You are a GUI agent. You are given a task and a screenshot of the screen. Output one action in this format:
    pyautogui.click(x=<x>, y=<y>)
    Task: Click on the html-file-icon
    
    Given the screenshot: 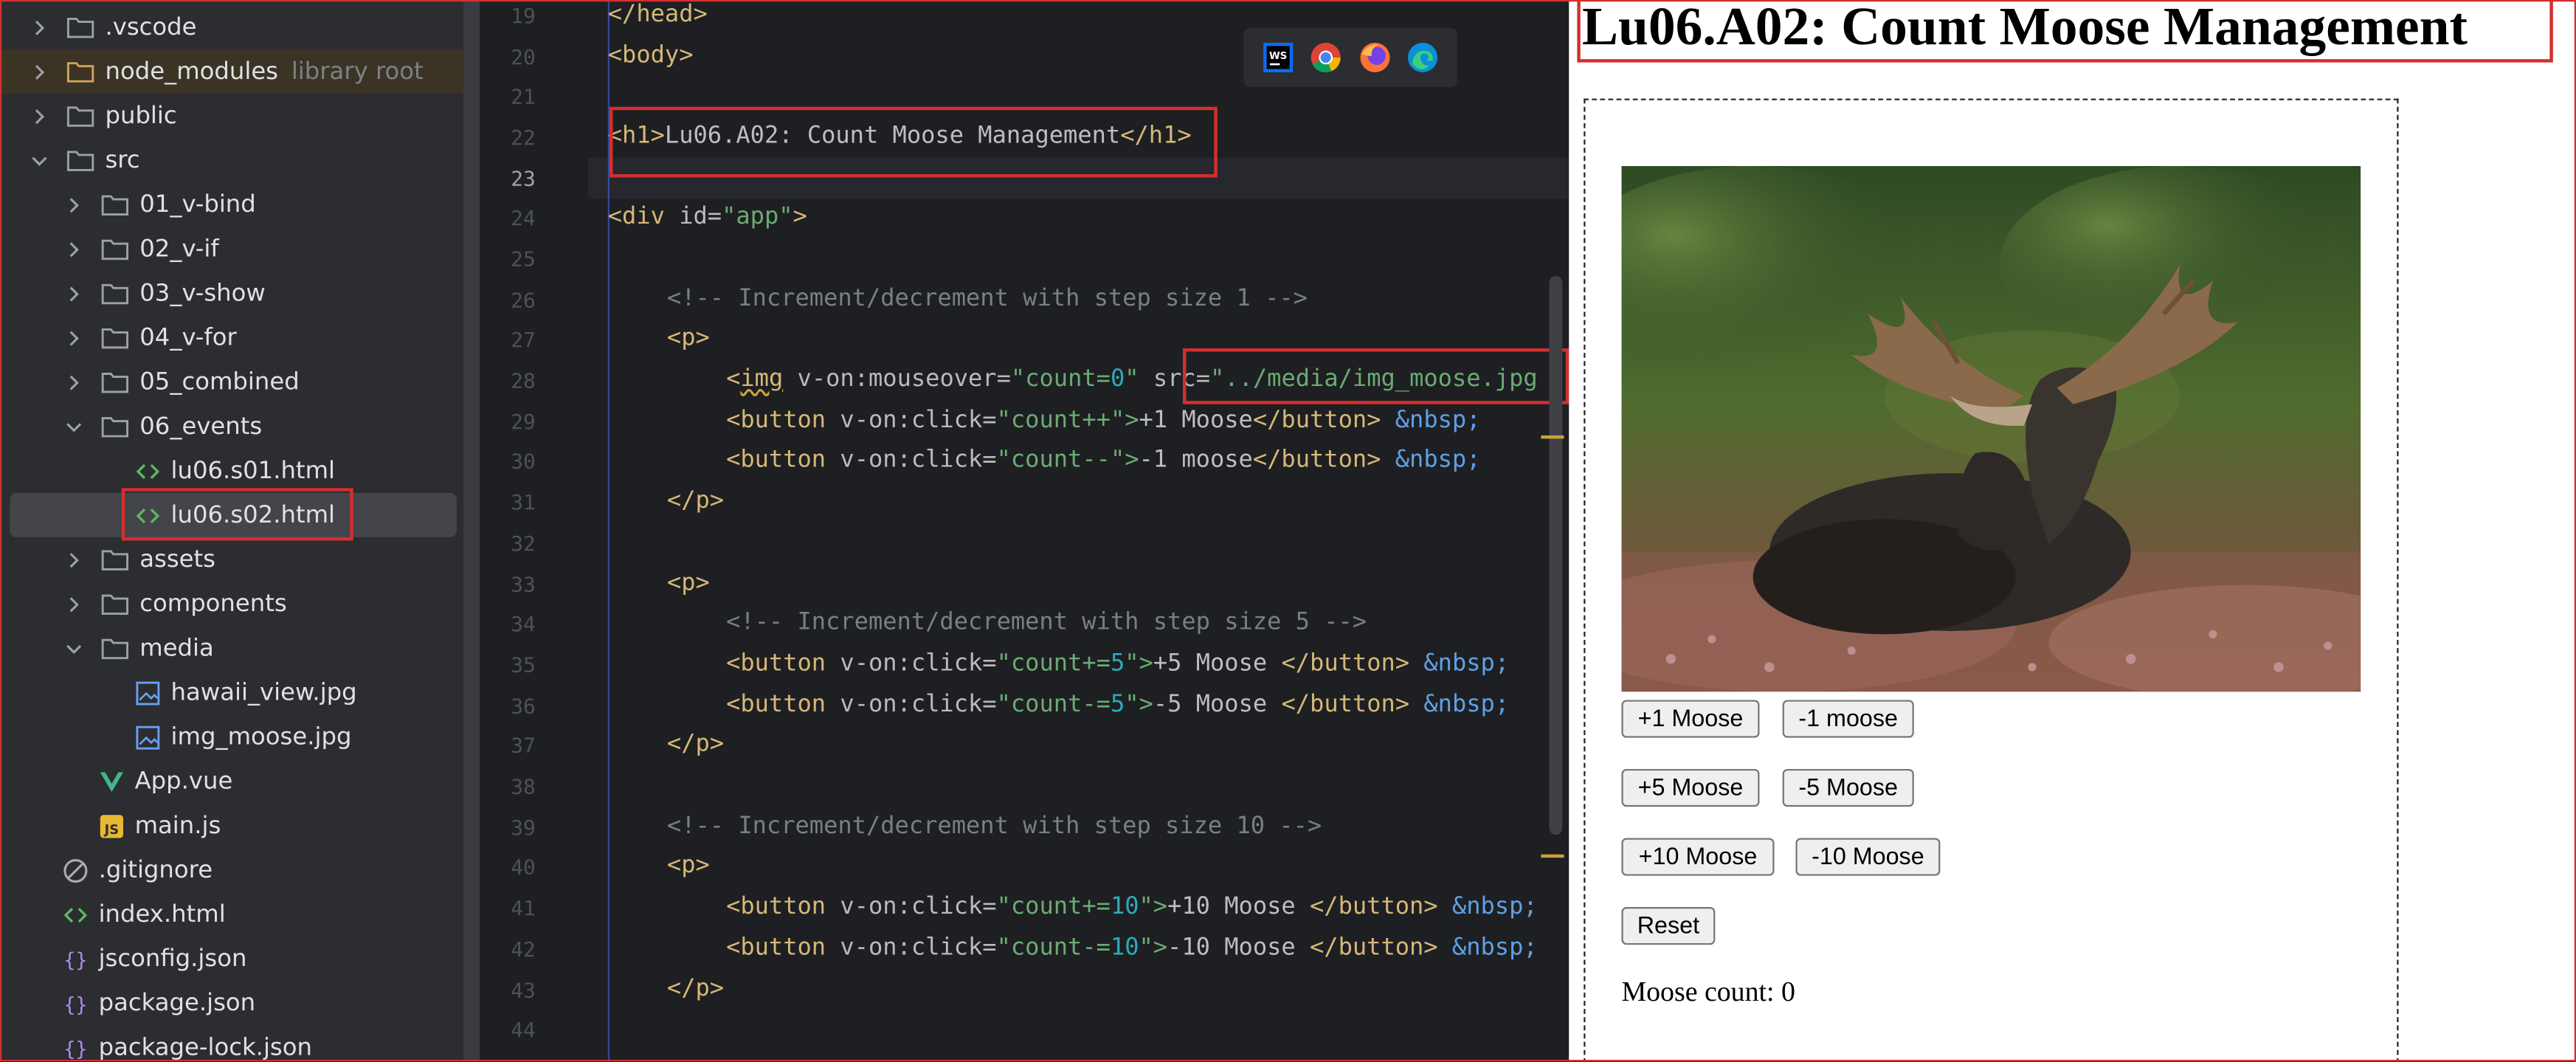 What is the action you would take?
    pyautogui.click(x=76, y=914)
    